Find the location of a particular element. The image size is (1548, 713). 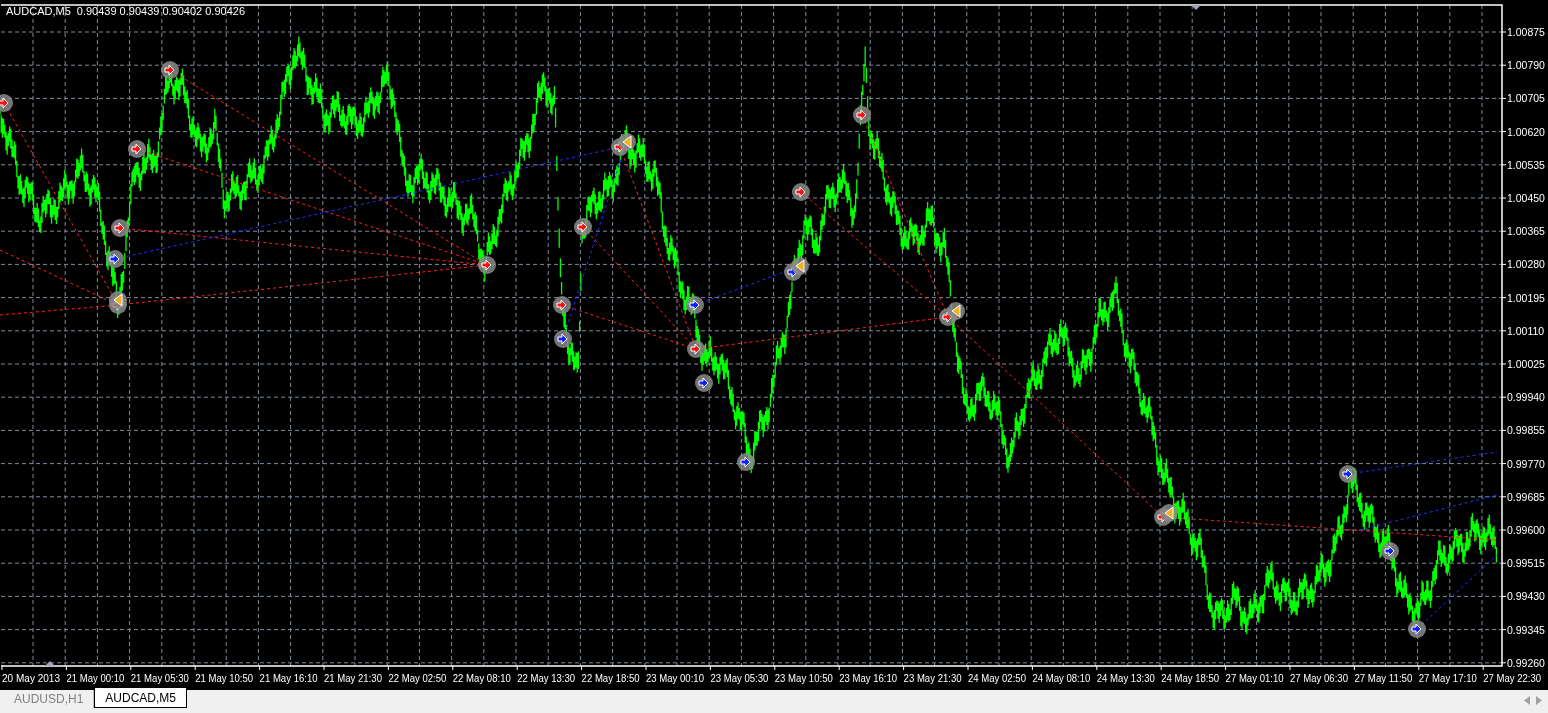

price-label: 1.00110 is located at coordinates (1526, 330).